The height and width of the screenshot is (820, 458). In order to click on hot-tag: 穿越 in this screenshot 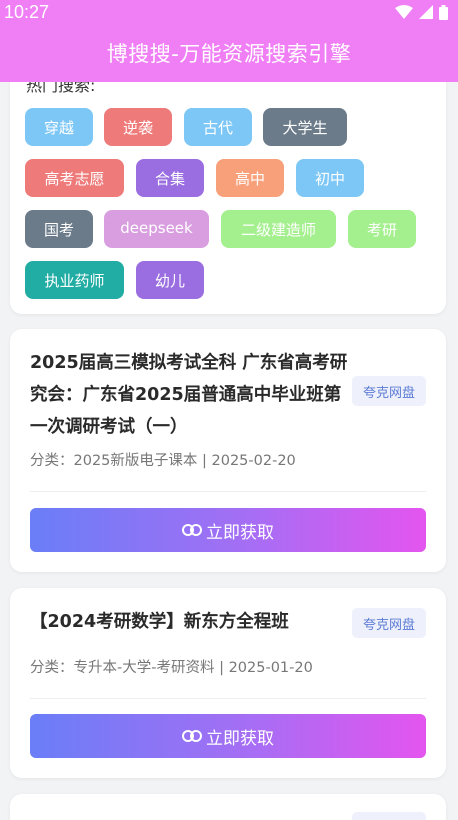, I will do `click(59, 127)`.